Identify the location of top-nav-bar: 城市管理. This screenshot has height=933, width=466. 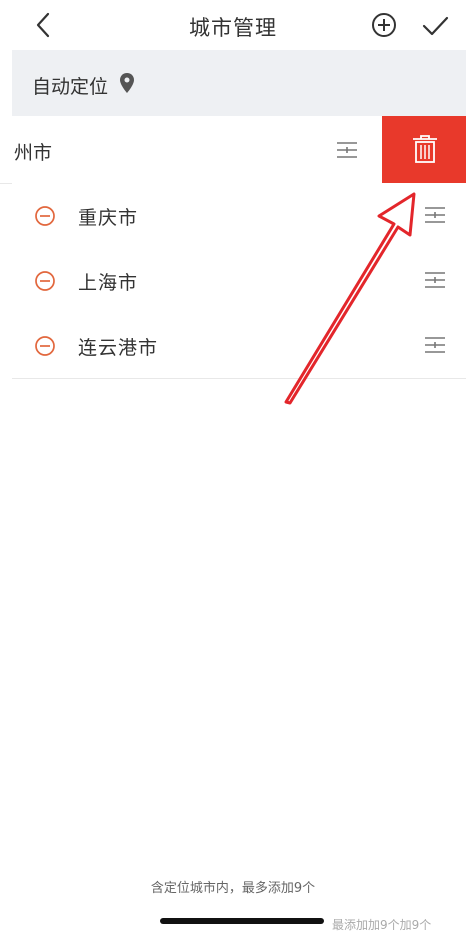
(233, 25).